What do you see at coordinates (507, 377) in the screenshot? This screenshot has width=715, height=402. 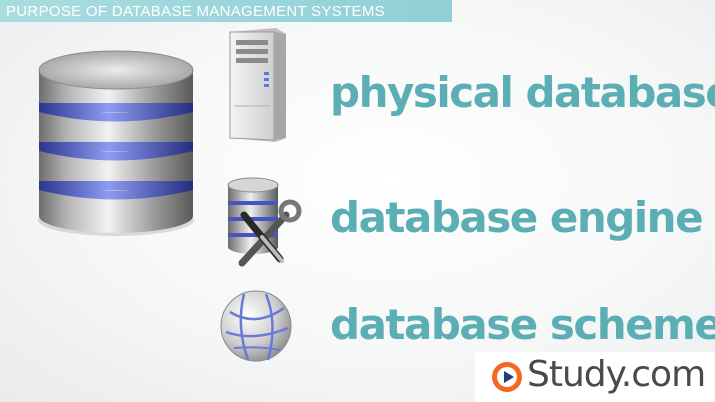 I see `study-play-logo-icon` at bounding box center [507, 377].